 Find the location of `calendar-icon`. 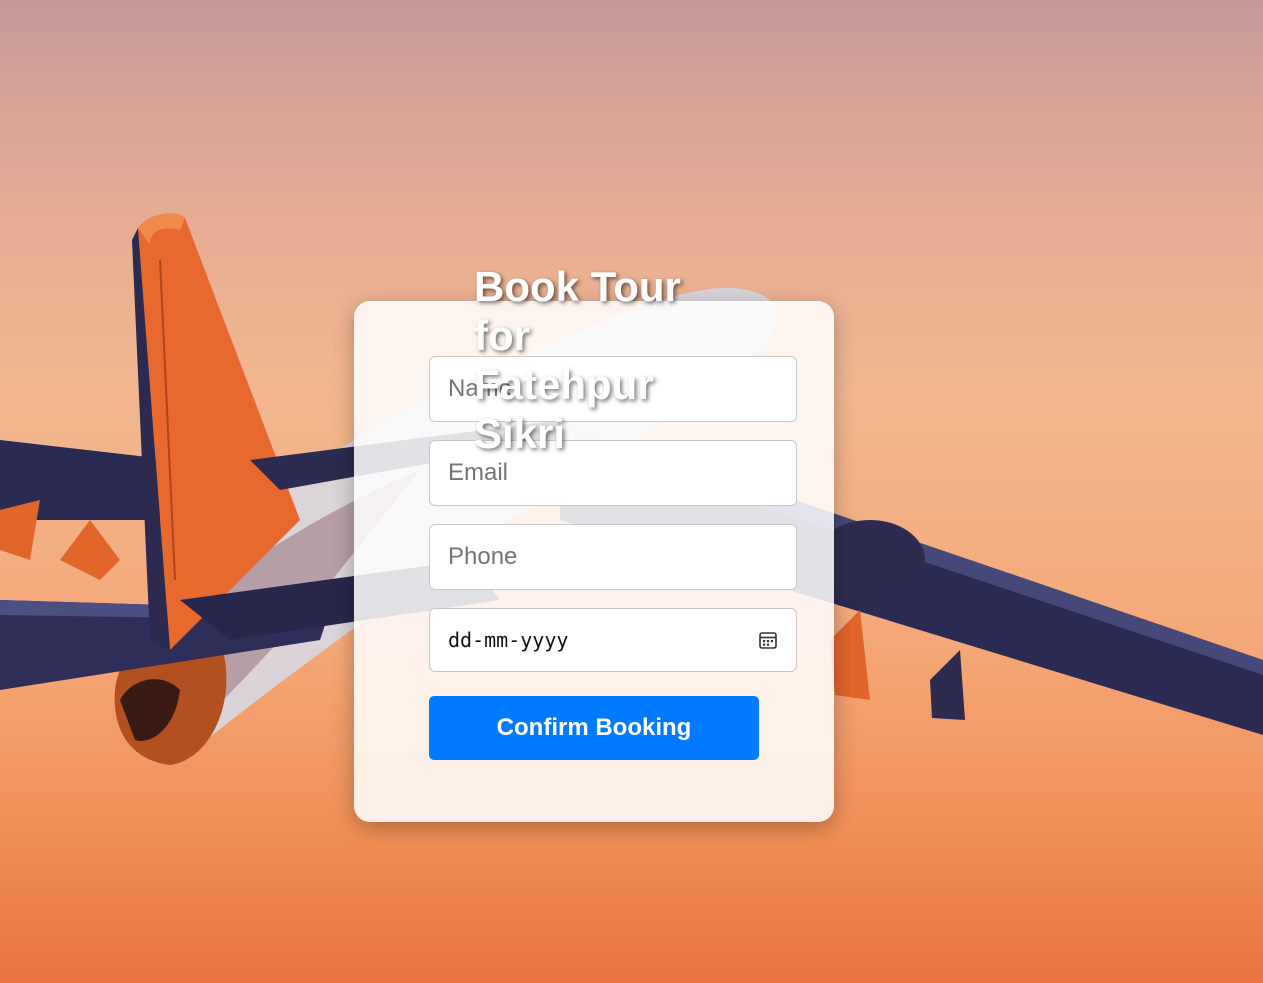

calendar-icon is located at coordinates (768, 640).